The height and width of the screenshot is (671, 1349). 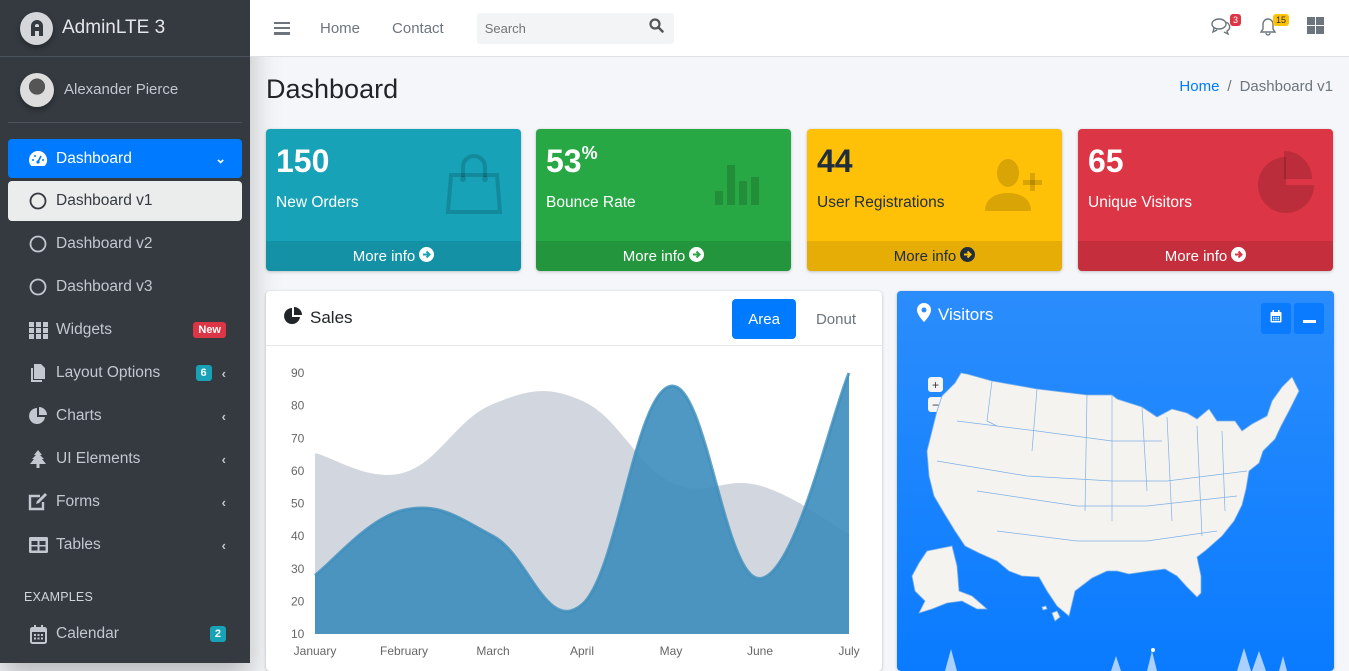 What do you see at coordinates (79, 415) in the screenshot?
I see `sidebar-item-label: Charts` at bounding box center [79, 415].